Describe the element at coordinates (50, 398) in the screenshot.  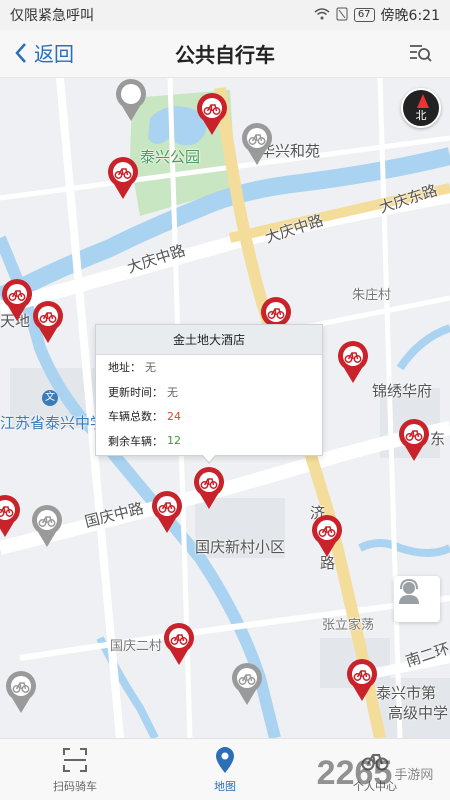
I see `school-poi-icon: 文` at that location.